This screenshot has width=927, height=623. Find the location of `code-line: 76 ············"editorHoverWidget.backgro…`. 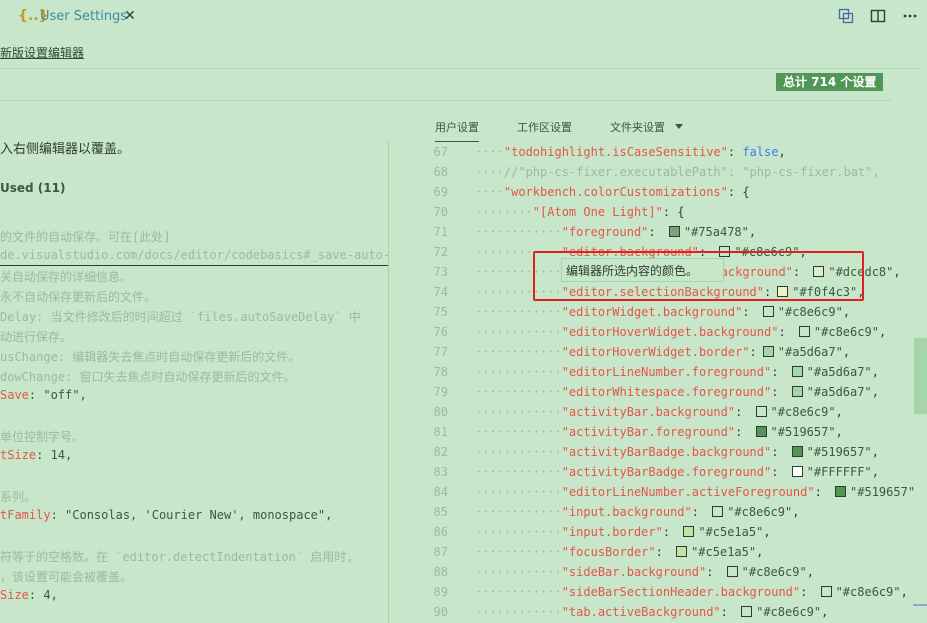

code-line: 76 ············"editorHoverWidget.backgro… is located at coordinates (668, 332).